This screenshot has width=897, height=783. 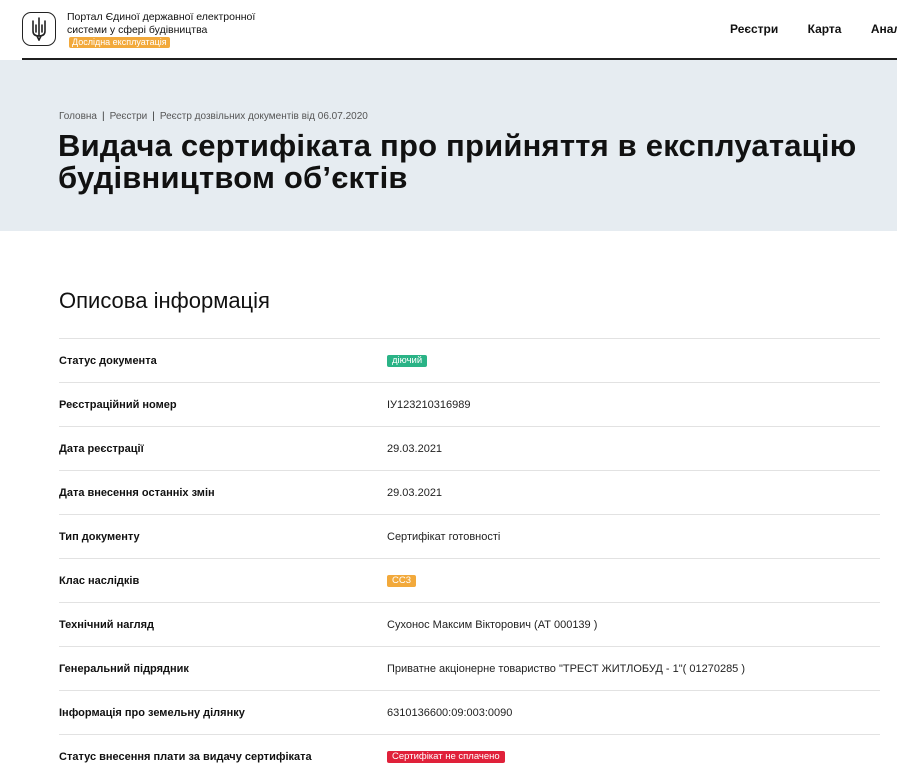 What do you see at coordinates (446, 757) in the screenshot?
I see `payment-status-badge: Сертифікат не сплачено` at bounding box center [446, 757].